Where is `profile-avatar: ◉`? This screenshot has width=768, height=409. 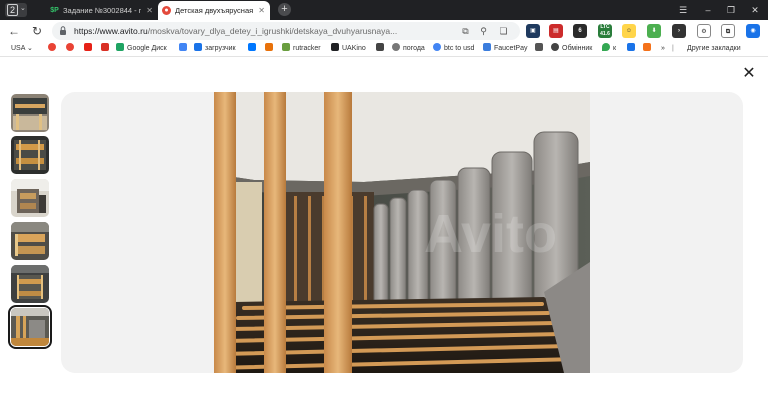
profile-avatar: ◉ is located at coordinates (753, 31).